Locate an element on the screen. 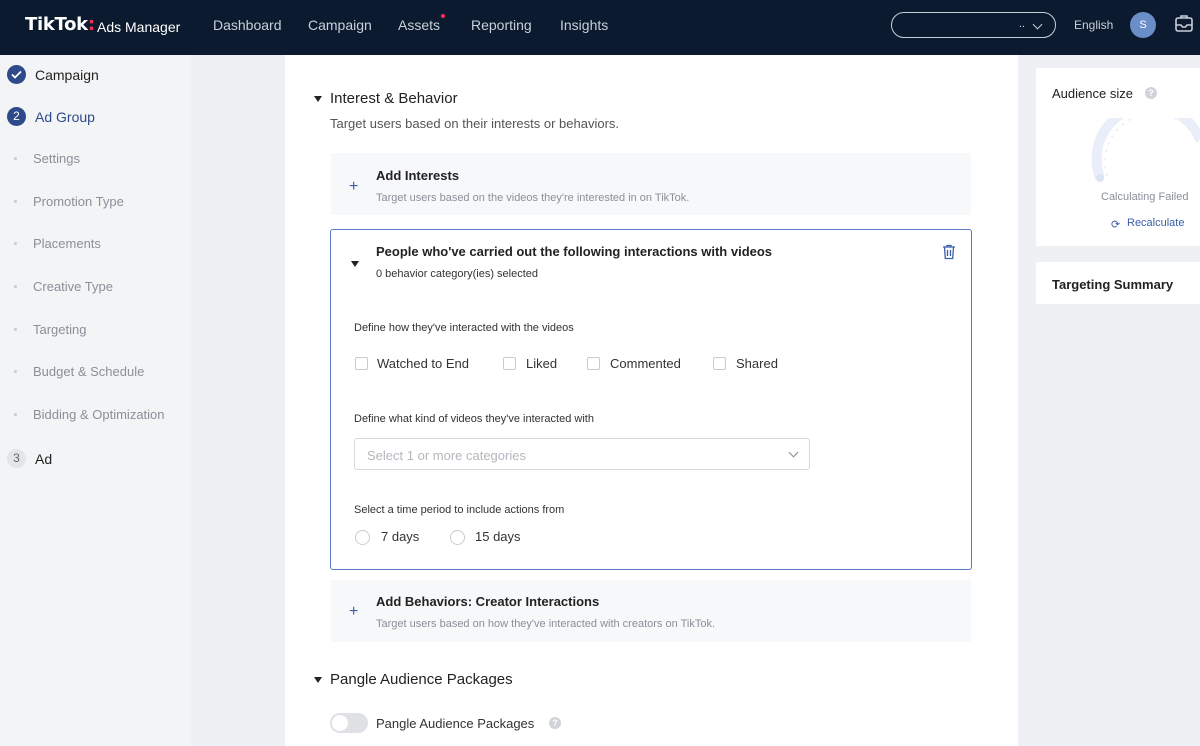 This screenshot has width=1200, height=746. sidebar-step-label: Ad is located at coordinates (44, 459).